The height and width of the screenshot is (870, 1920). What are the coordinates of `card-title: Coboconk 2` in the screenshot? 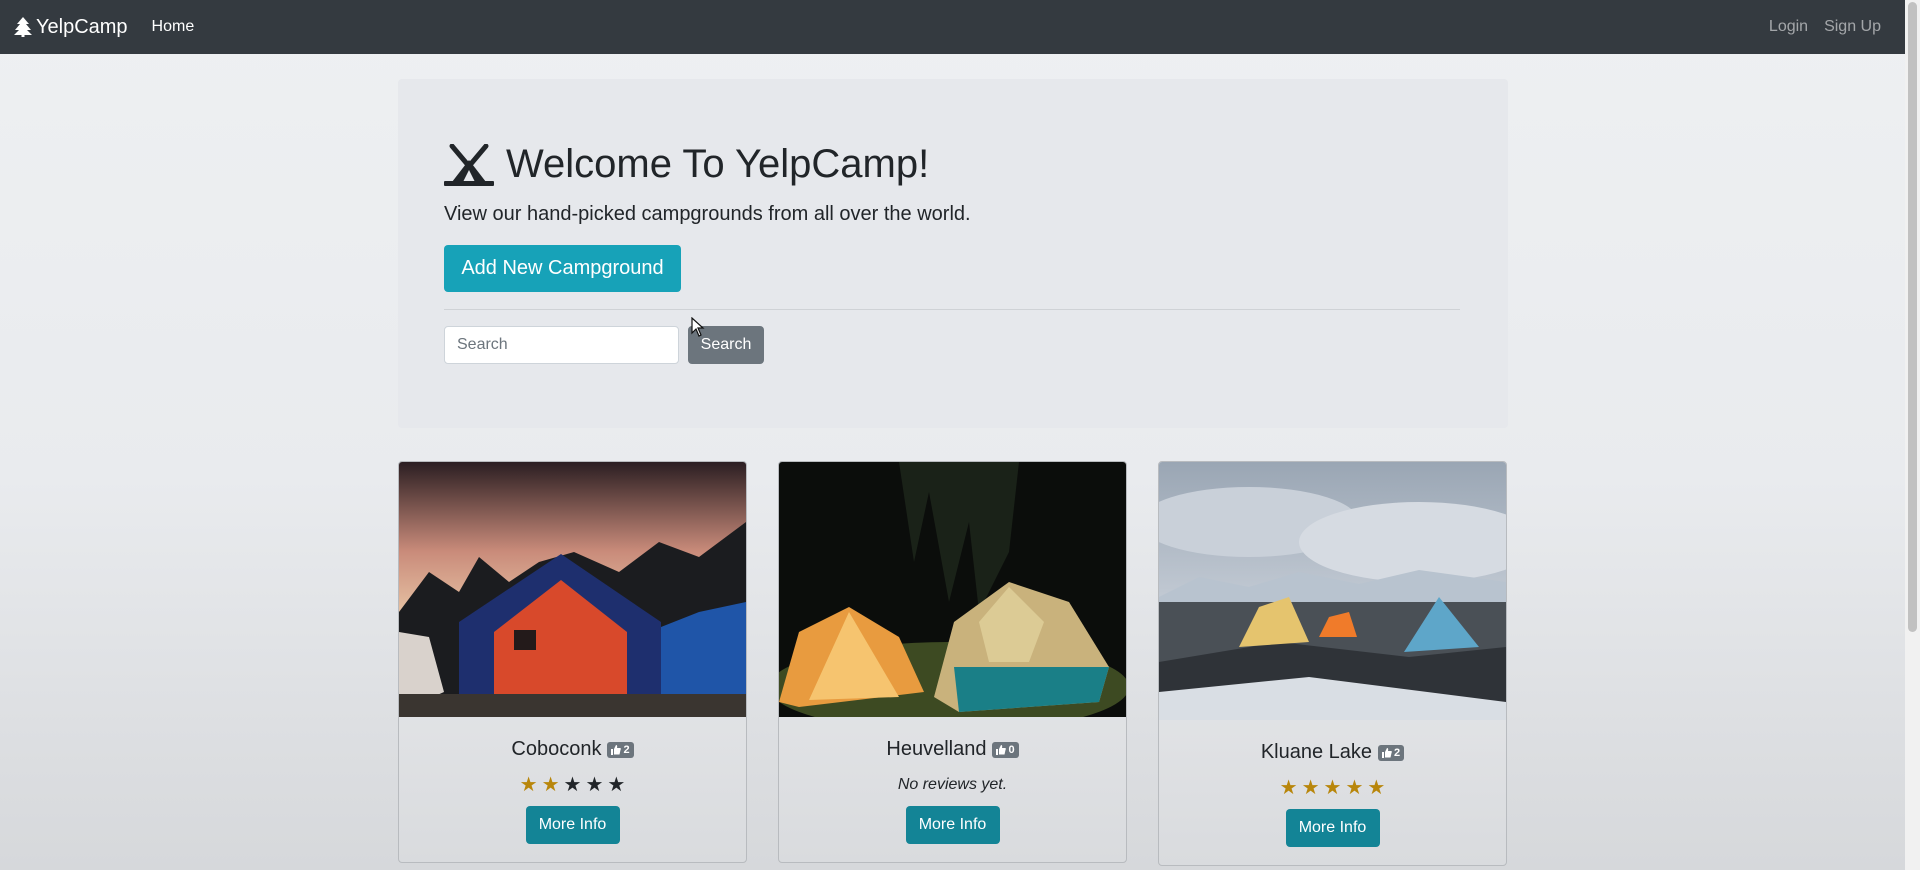 It's located at (572, 749).